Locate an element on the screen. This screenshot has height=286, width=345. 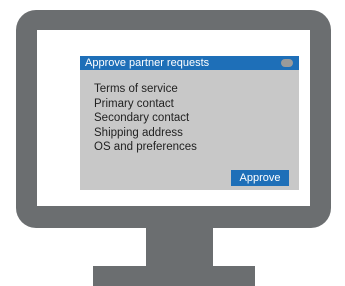
dialog-title: Approve partner requests is located at coordinates (147, 63).